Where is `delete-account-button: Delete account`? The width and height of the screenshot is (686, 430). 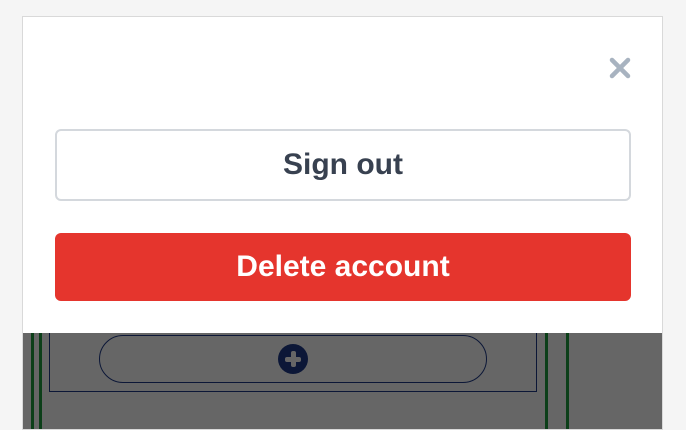 delete-account-button: Delete account is located at coordinates (343, 267).